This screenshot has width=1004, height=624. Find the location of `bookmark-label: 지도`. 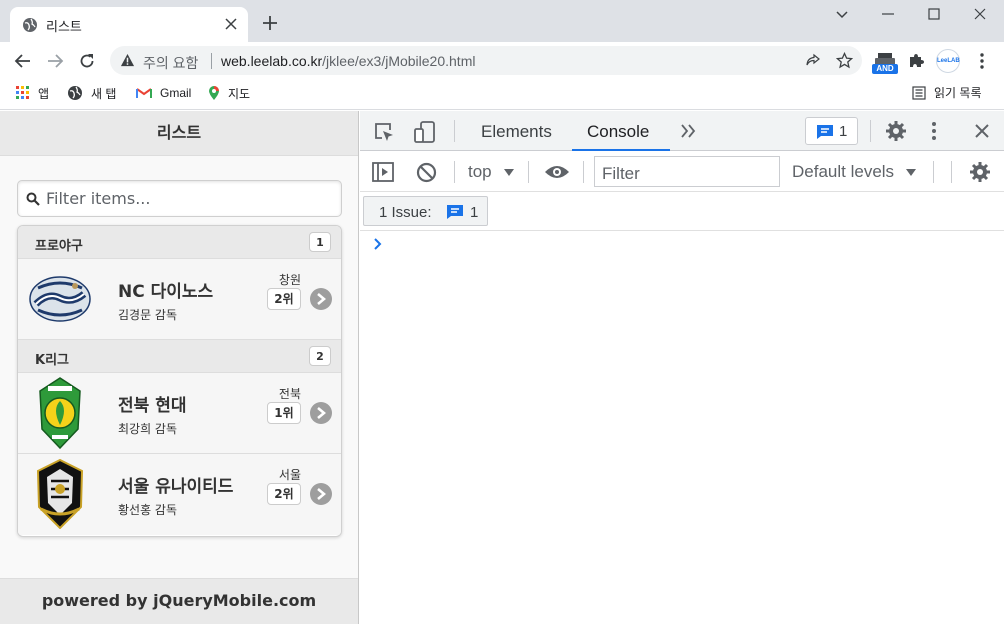

bookmark-label: 지도 is located at coordinates (239, 93).